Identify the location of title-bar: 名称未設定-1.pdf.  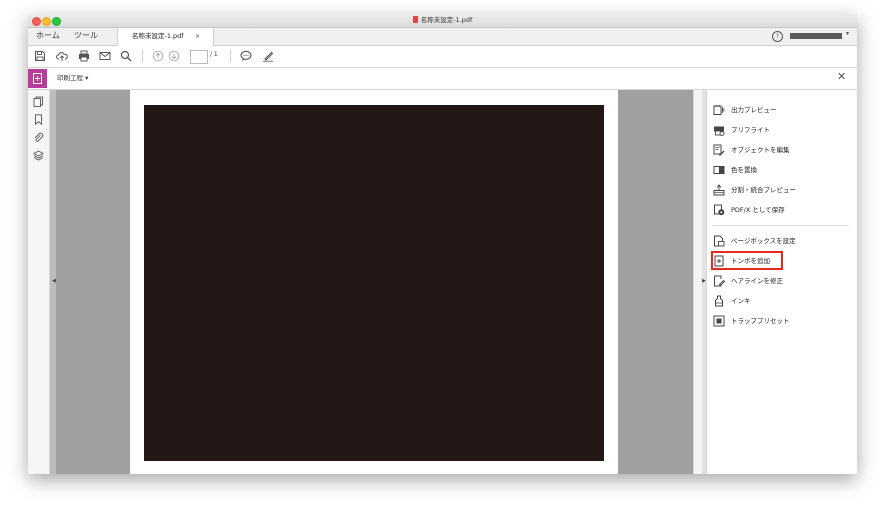
(442, 21).